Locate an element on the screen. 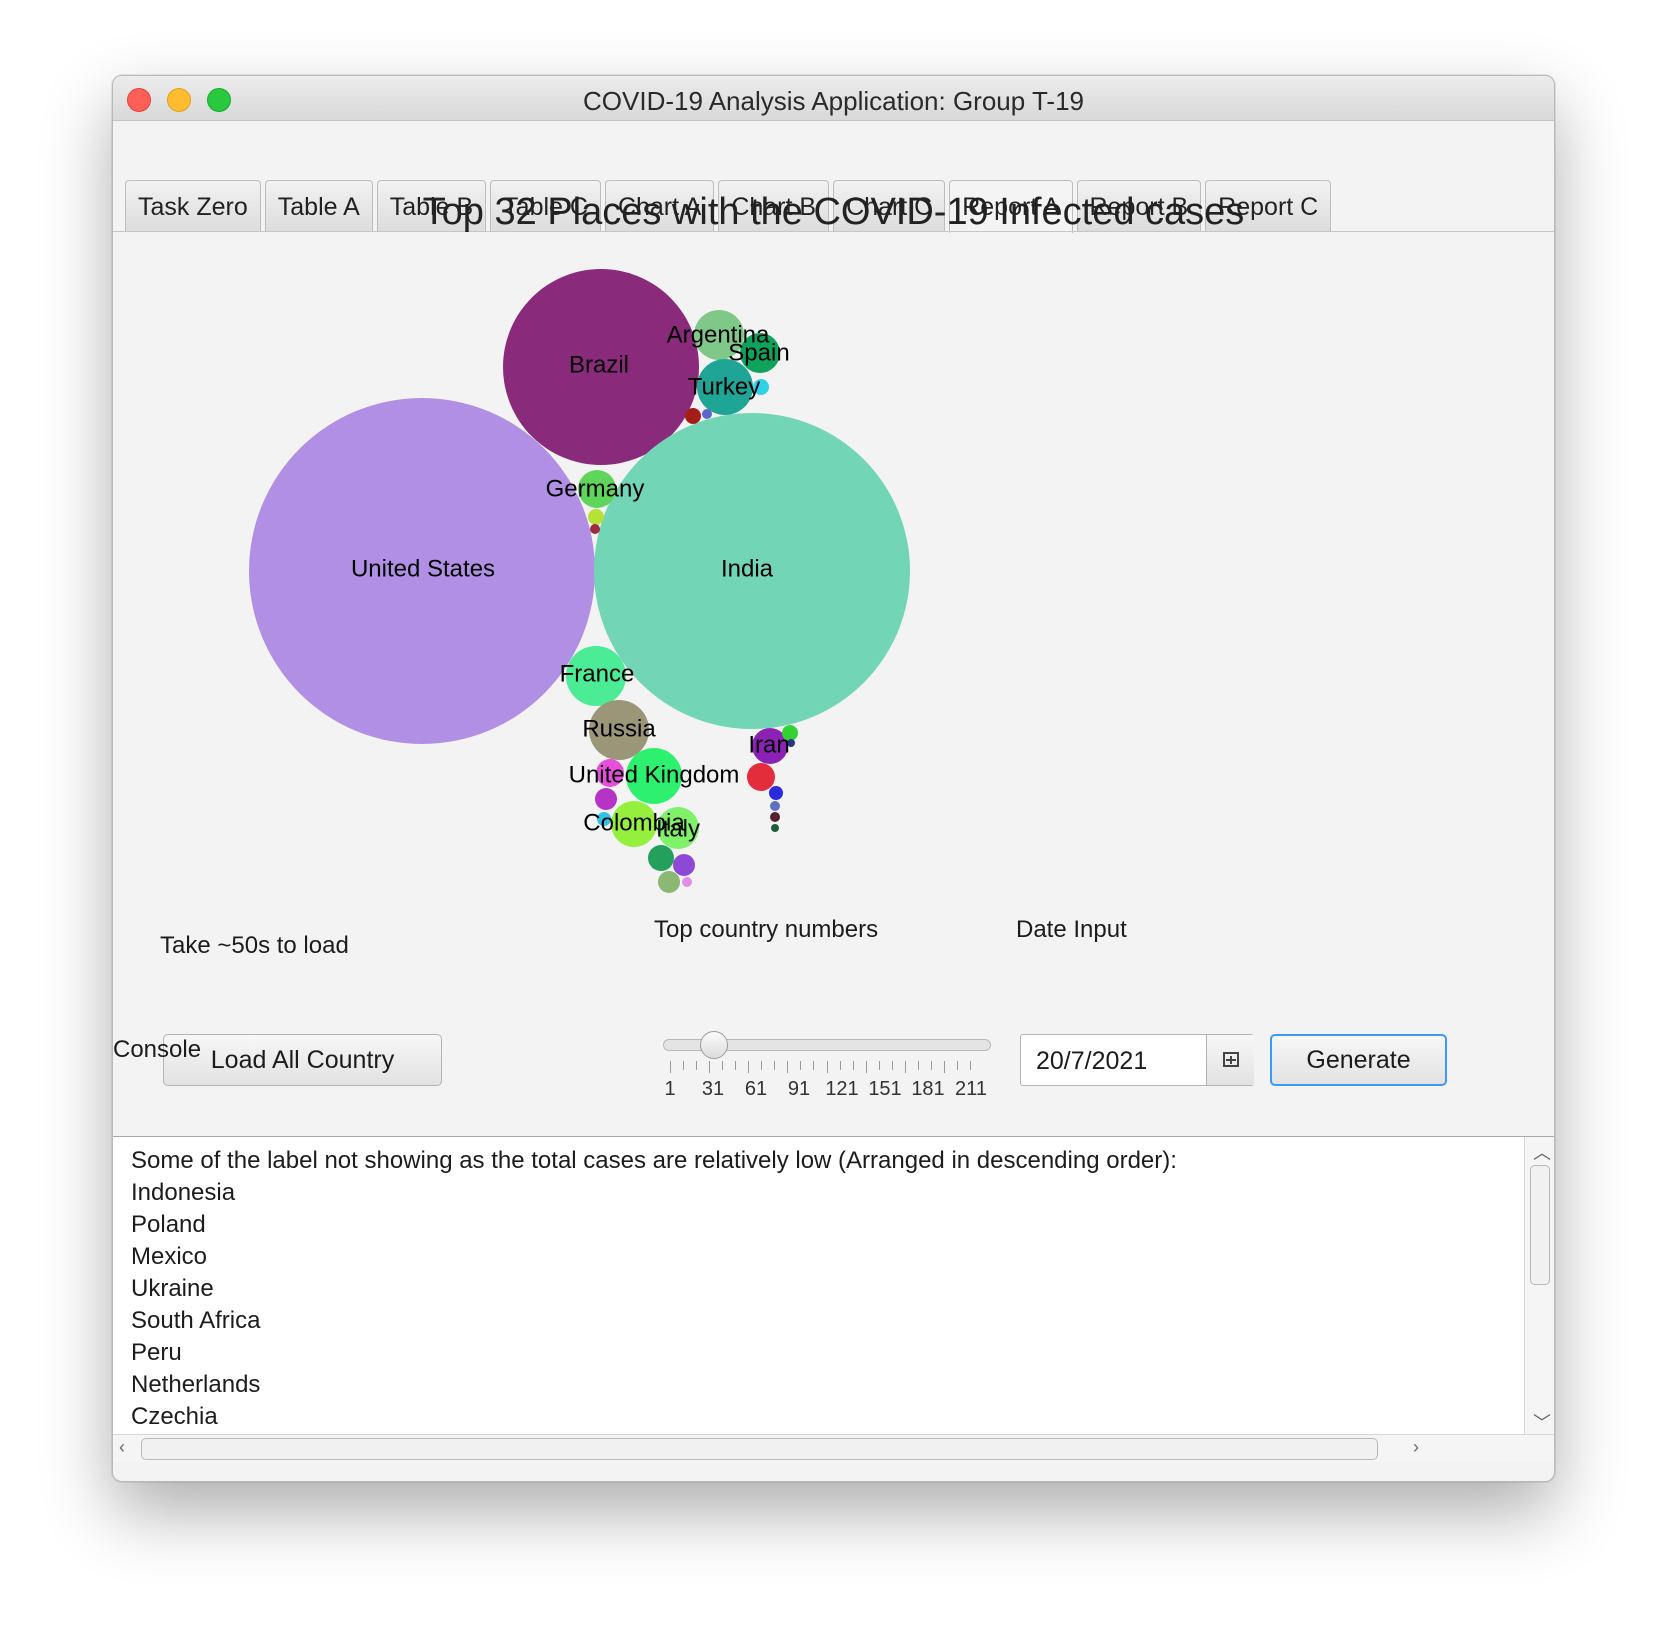 This screenshot has height=1626, width=1662. slider-tick-label: 31 is located at coordinates (713, 1089).